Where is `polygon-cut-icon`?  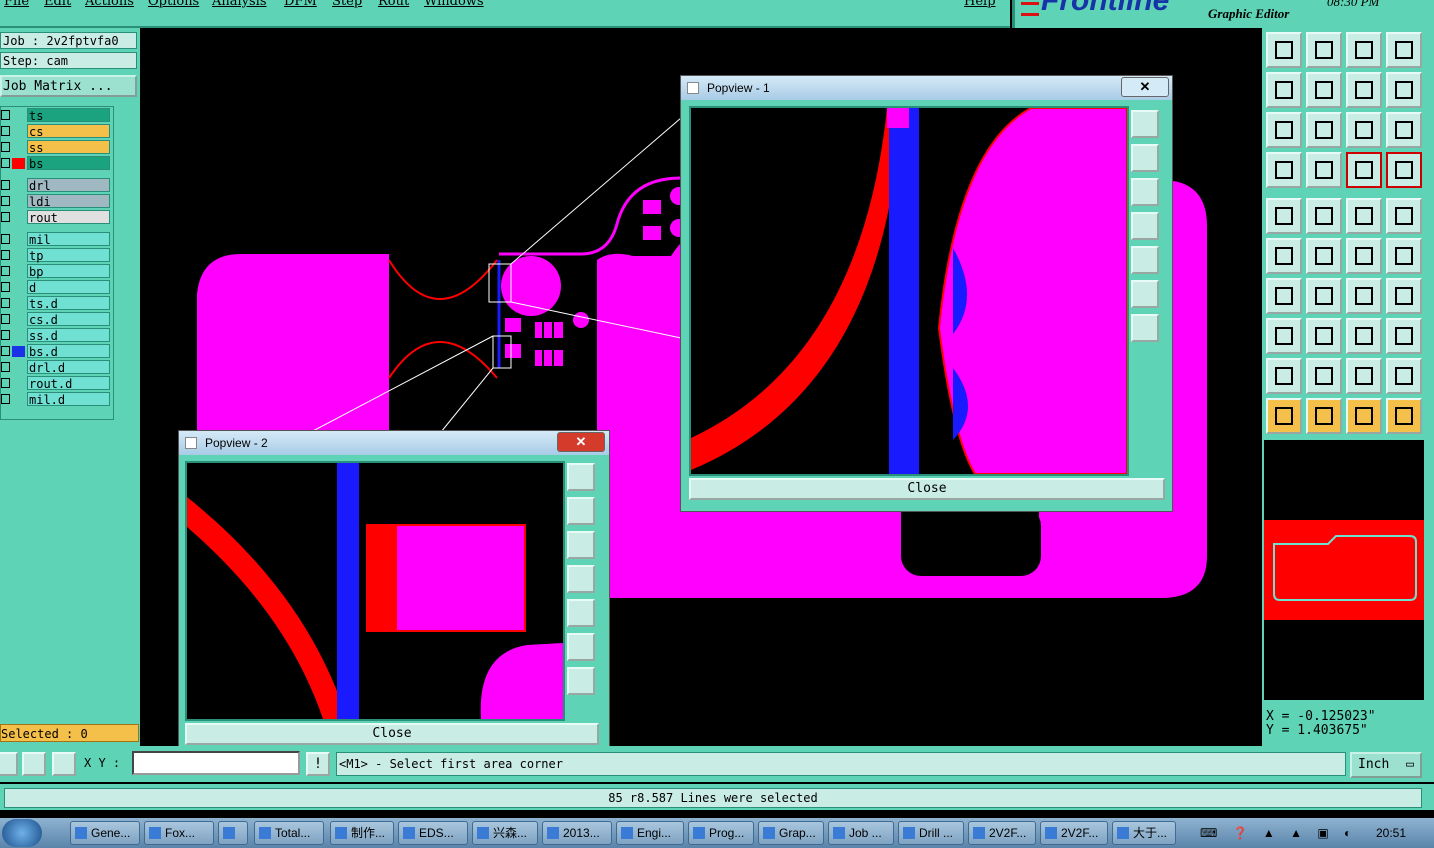
polygon-cut-icon is located at coordinates (1404, 376).